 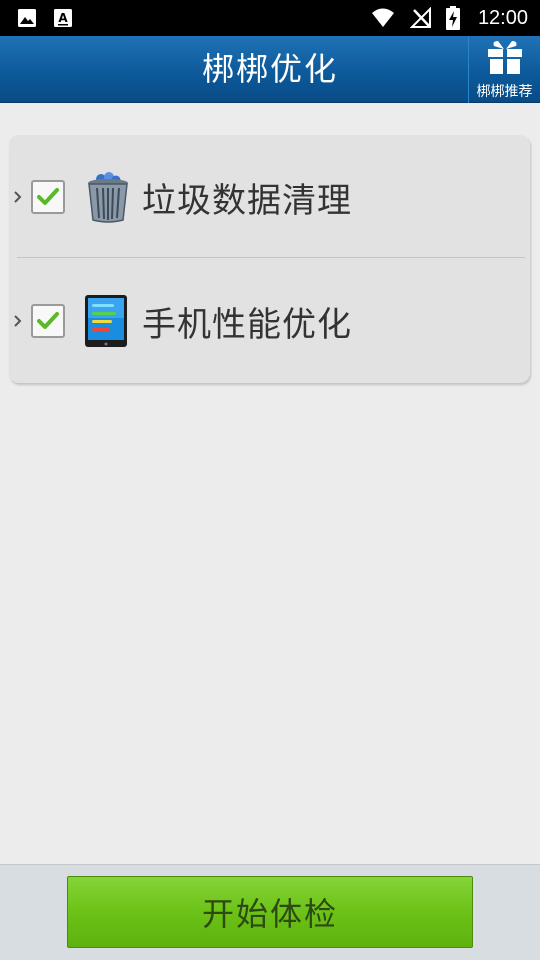 I want to click on list-item-junk-clean: 垃圾数据清理, so click(x=269, y=197).